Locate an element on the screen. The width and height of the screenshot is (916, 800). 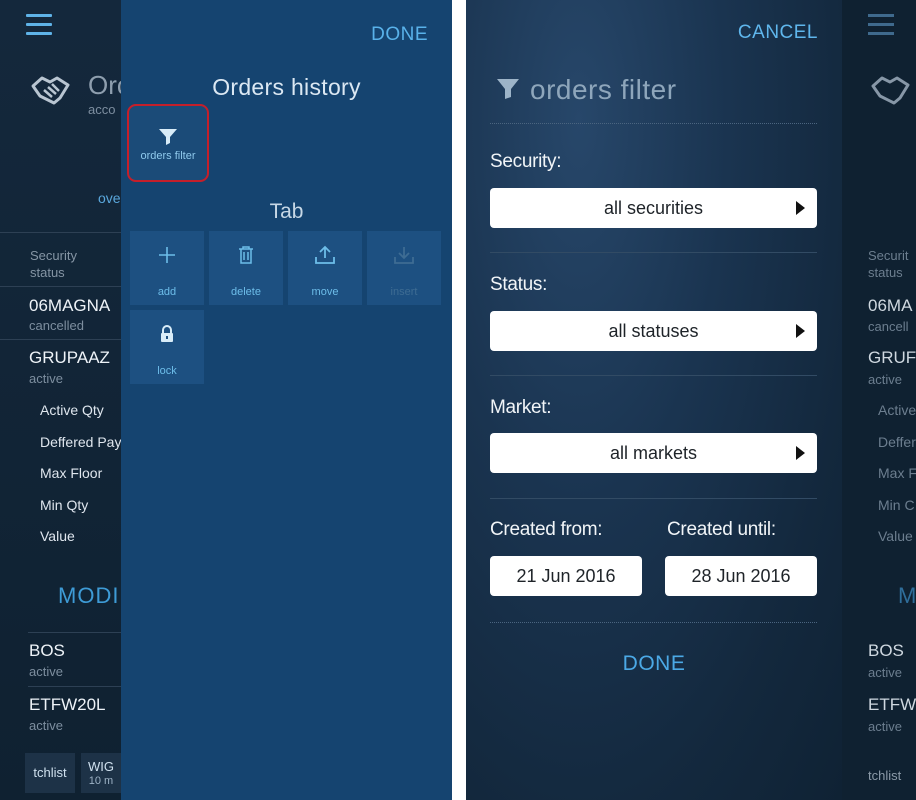
market-select: all markets is located at coordinates (653, 453).